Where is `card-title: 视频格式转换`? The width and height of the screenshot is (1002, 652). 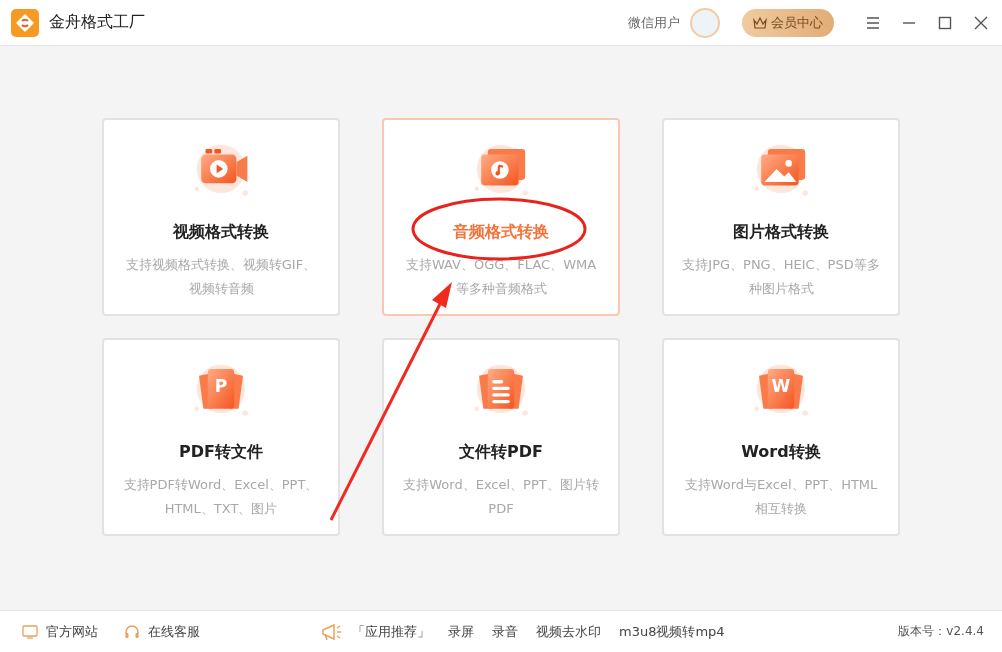
card-title: 视频格式转换 is located at coordinates (221, 232).